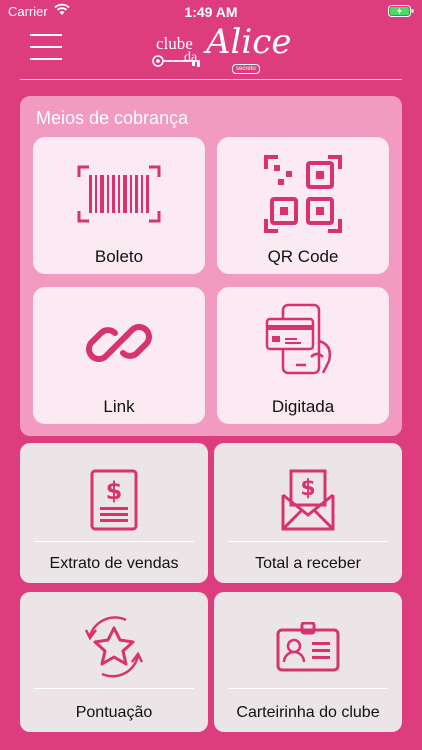 Image resolution: width=422 pixels, height=750 pixels. Describe the element at coordinates (112, 118) in the screenshot. I see `payment-methods-title: Meios de cobrança` at that location.